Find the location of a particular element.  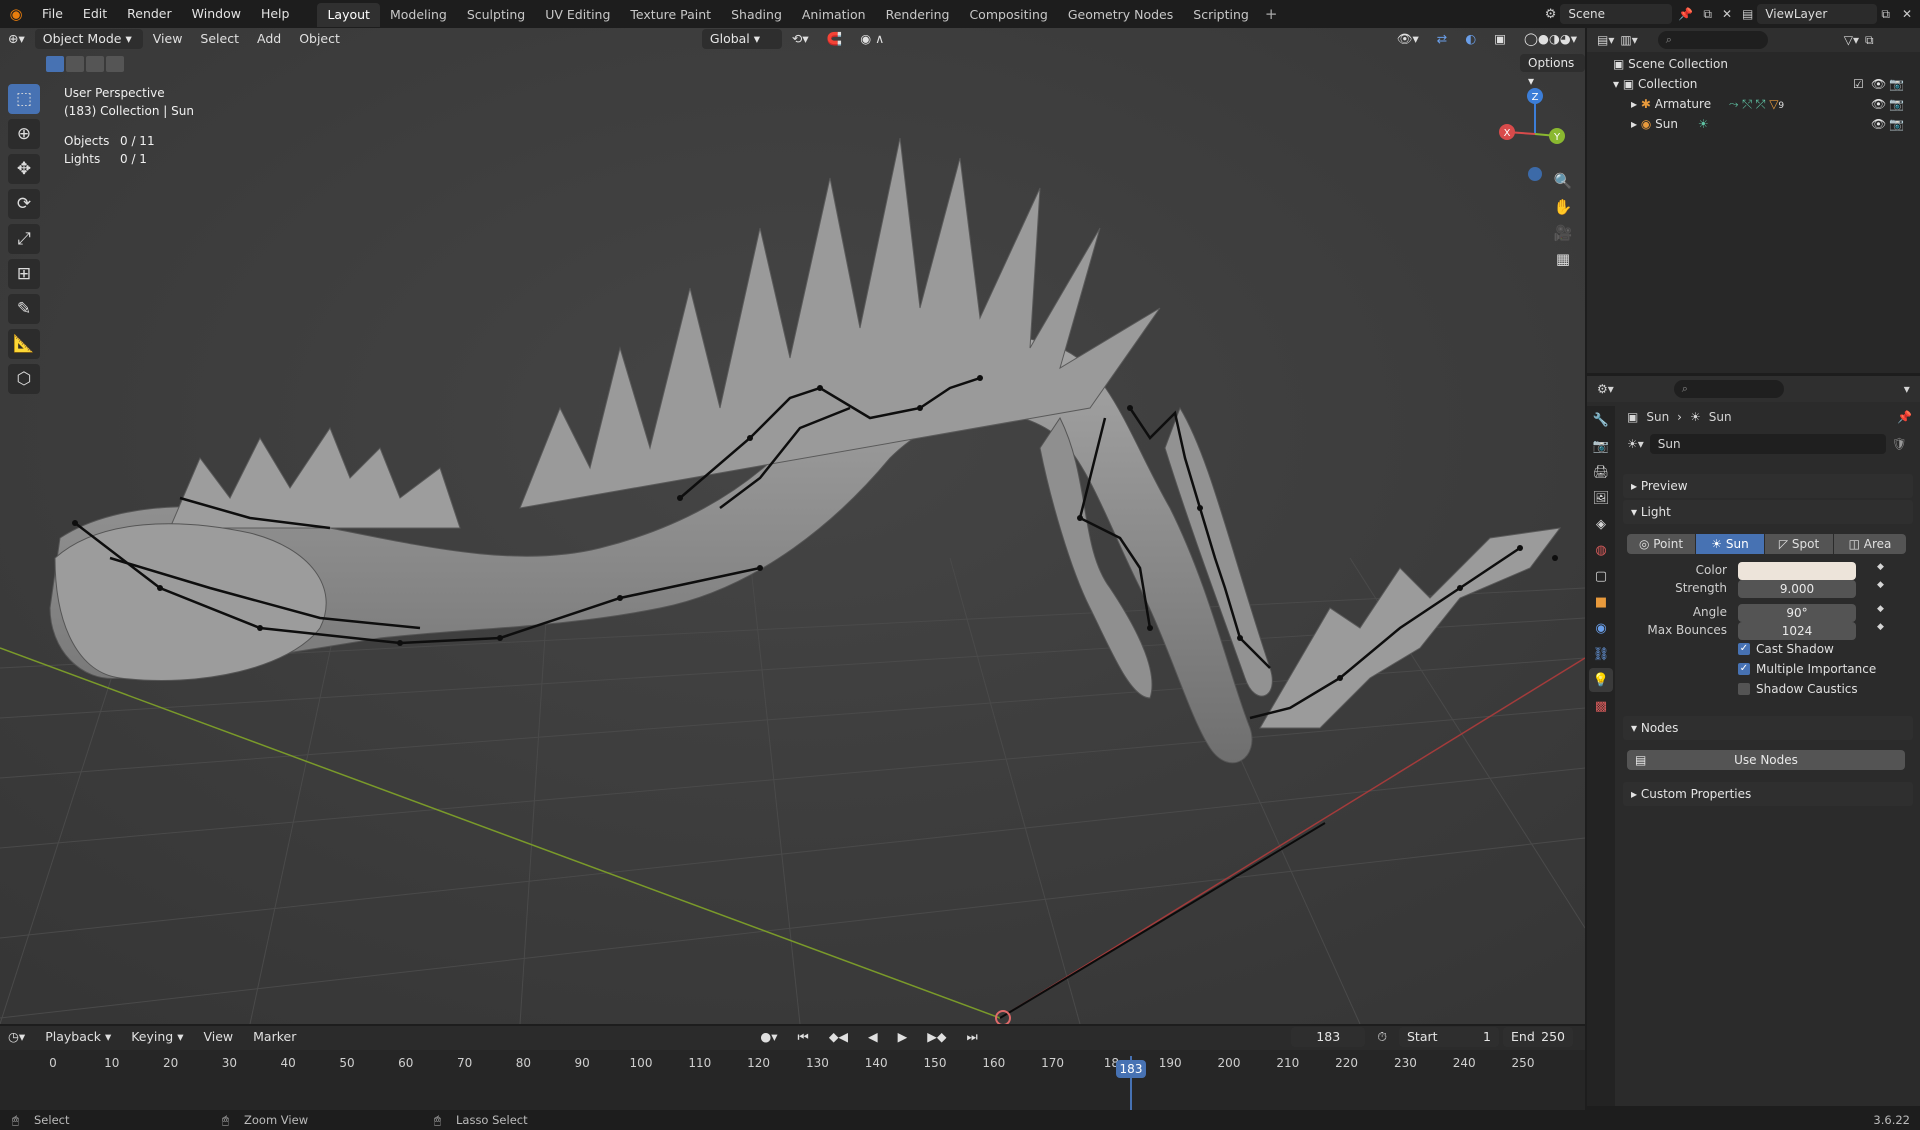

menu-select: Select is located at coordinates (219, 39).